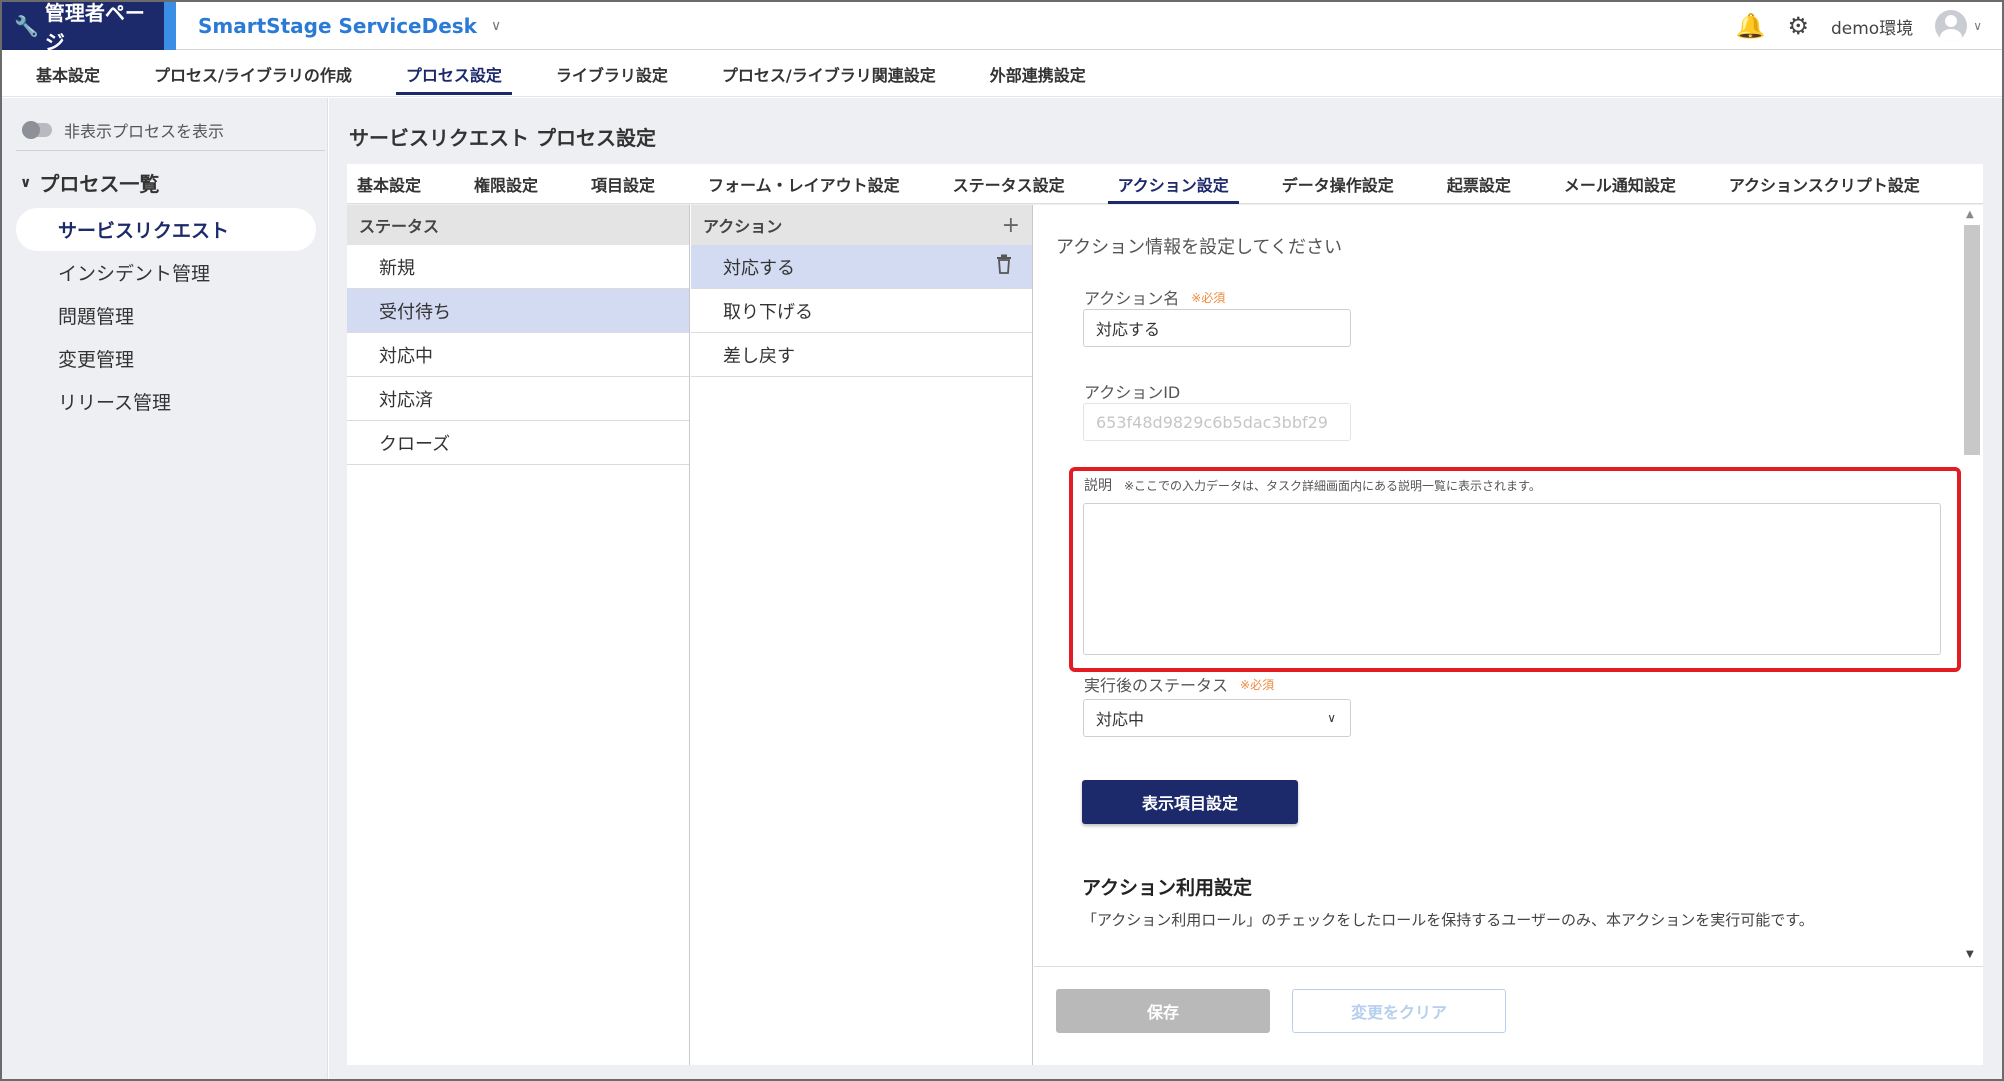 The width and height of the screenshot is (2004, 1081). What do you see at coordinates (166, 272) in the screenshot?
I see `sidebar-item-incident-management: インシデント管理` at bounding box center [166, 272].